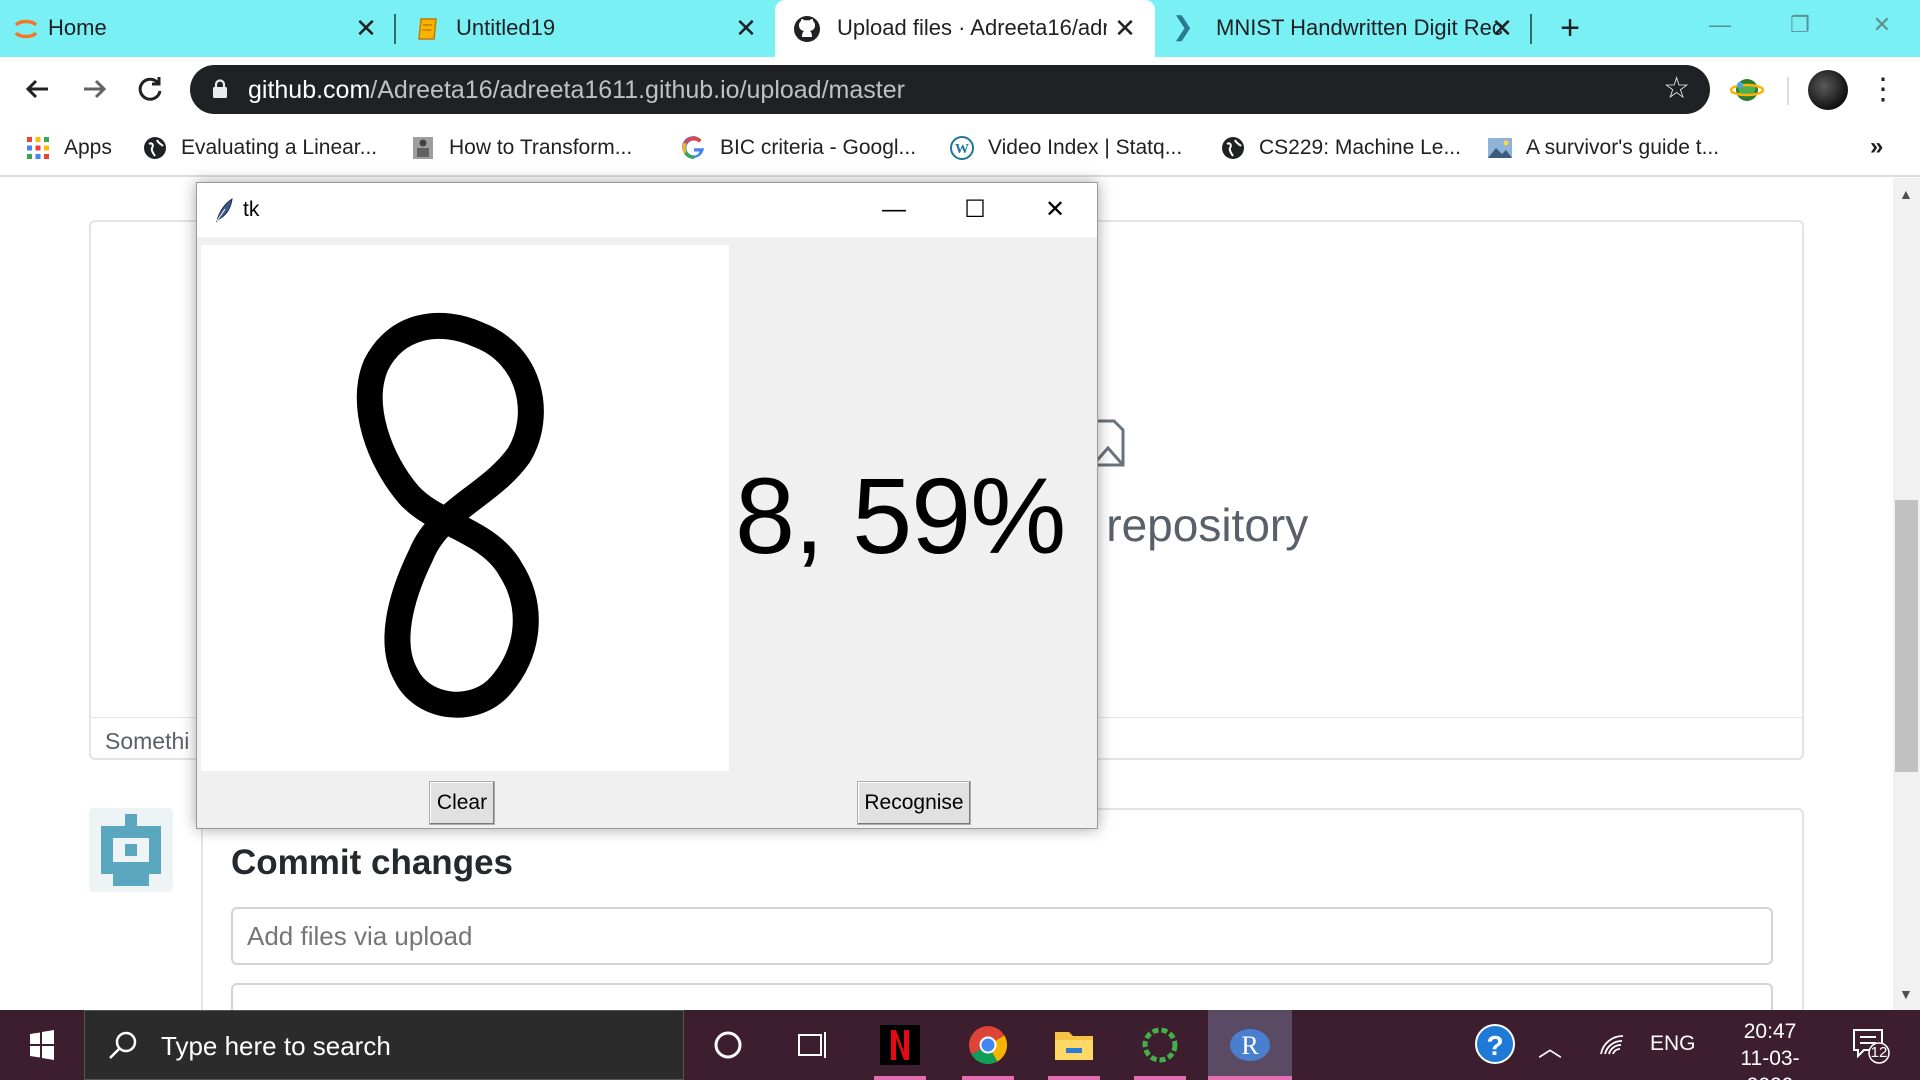 This screenshot has width=1920, height=1080. Describe the element at coordinates (584, 28) in the screenshot. I see `tab-untitled19: Untitled19 ✕` at that location.